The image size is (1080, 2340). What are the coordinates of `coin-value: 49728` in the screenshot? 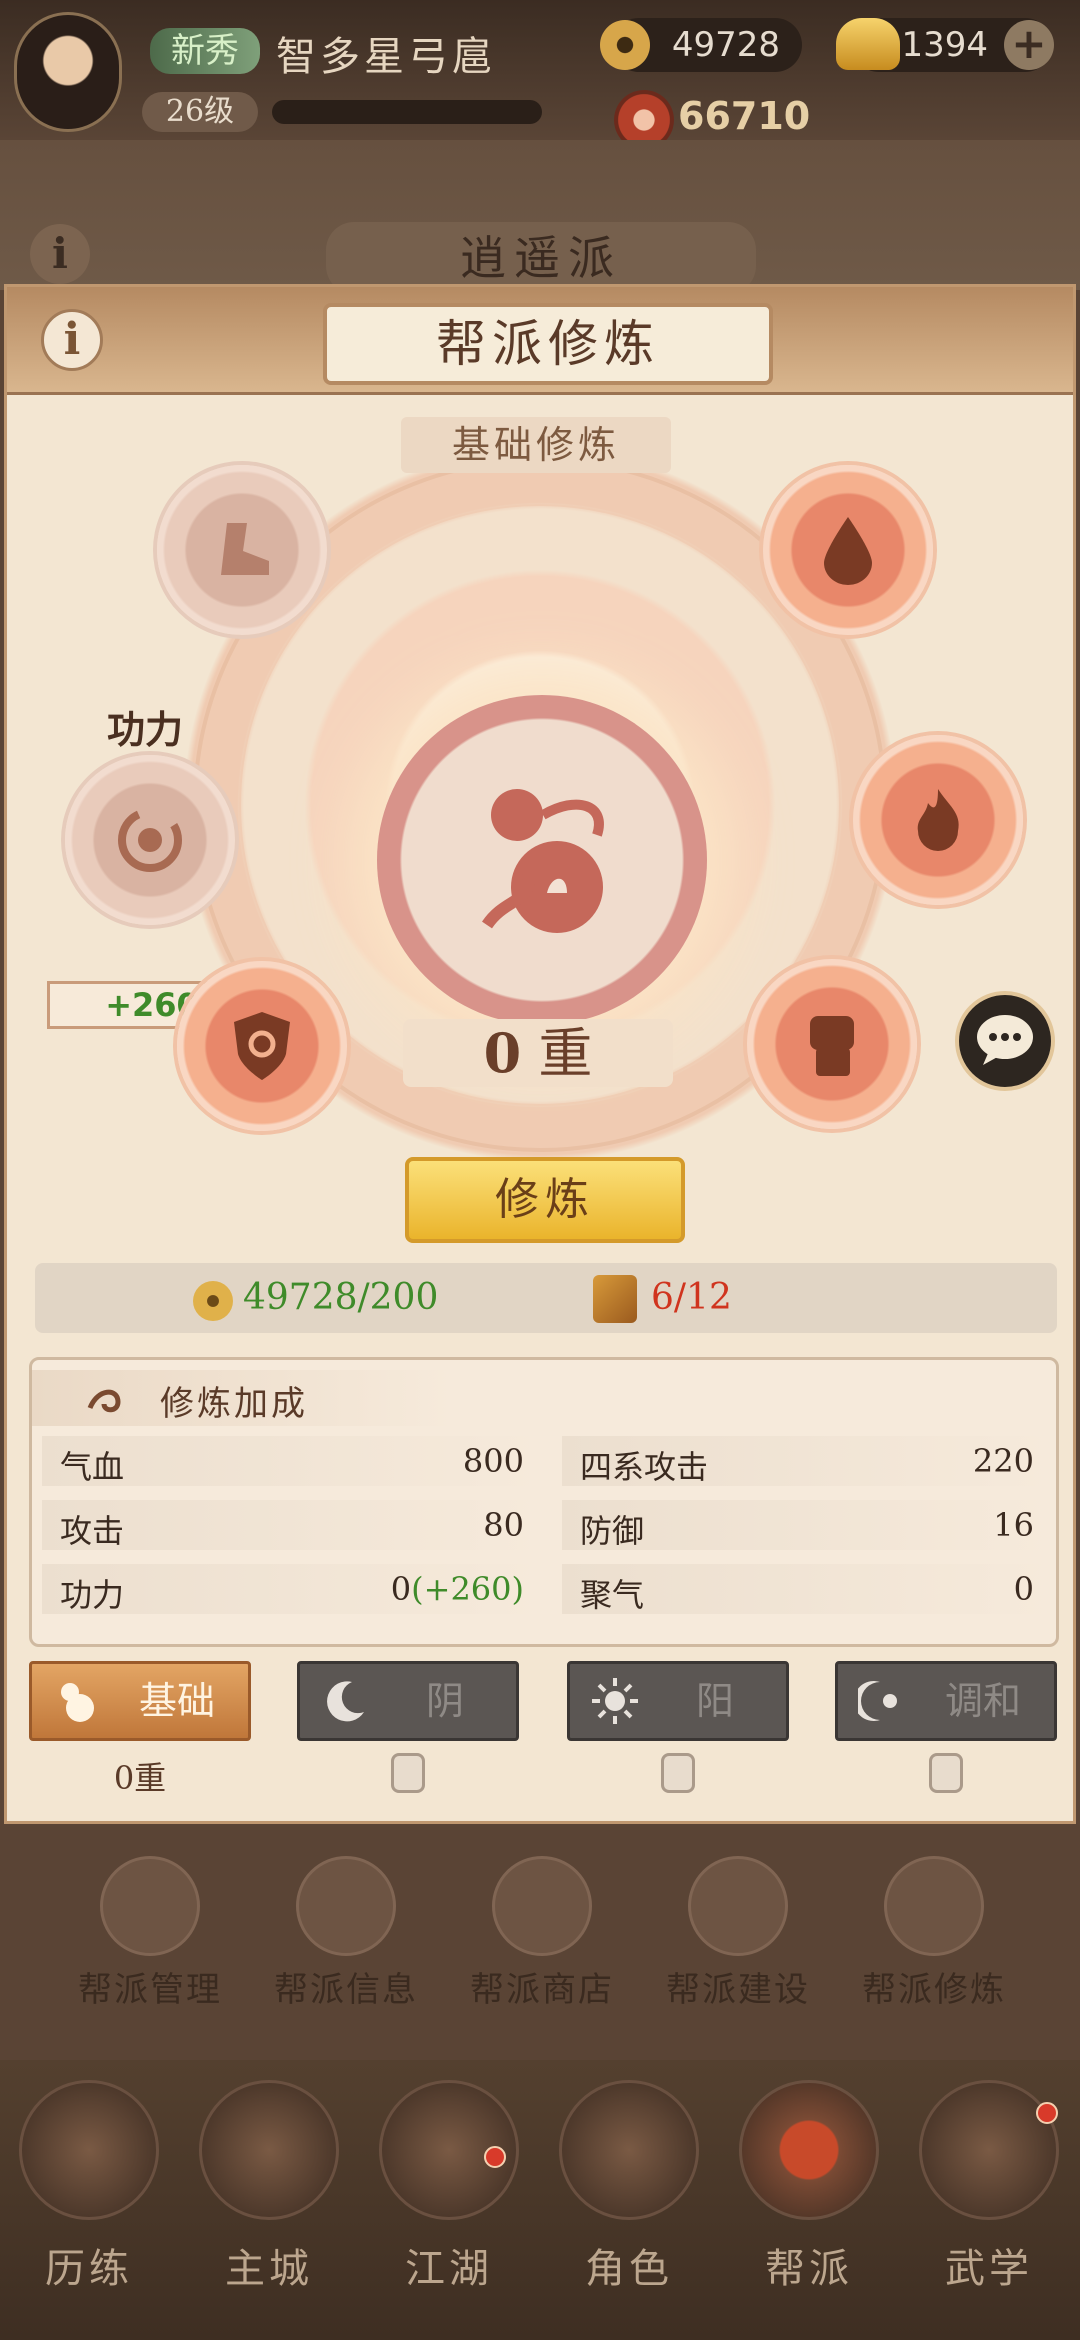 It's located at (725, 45).